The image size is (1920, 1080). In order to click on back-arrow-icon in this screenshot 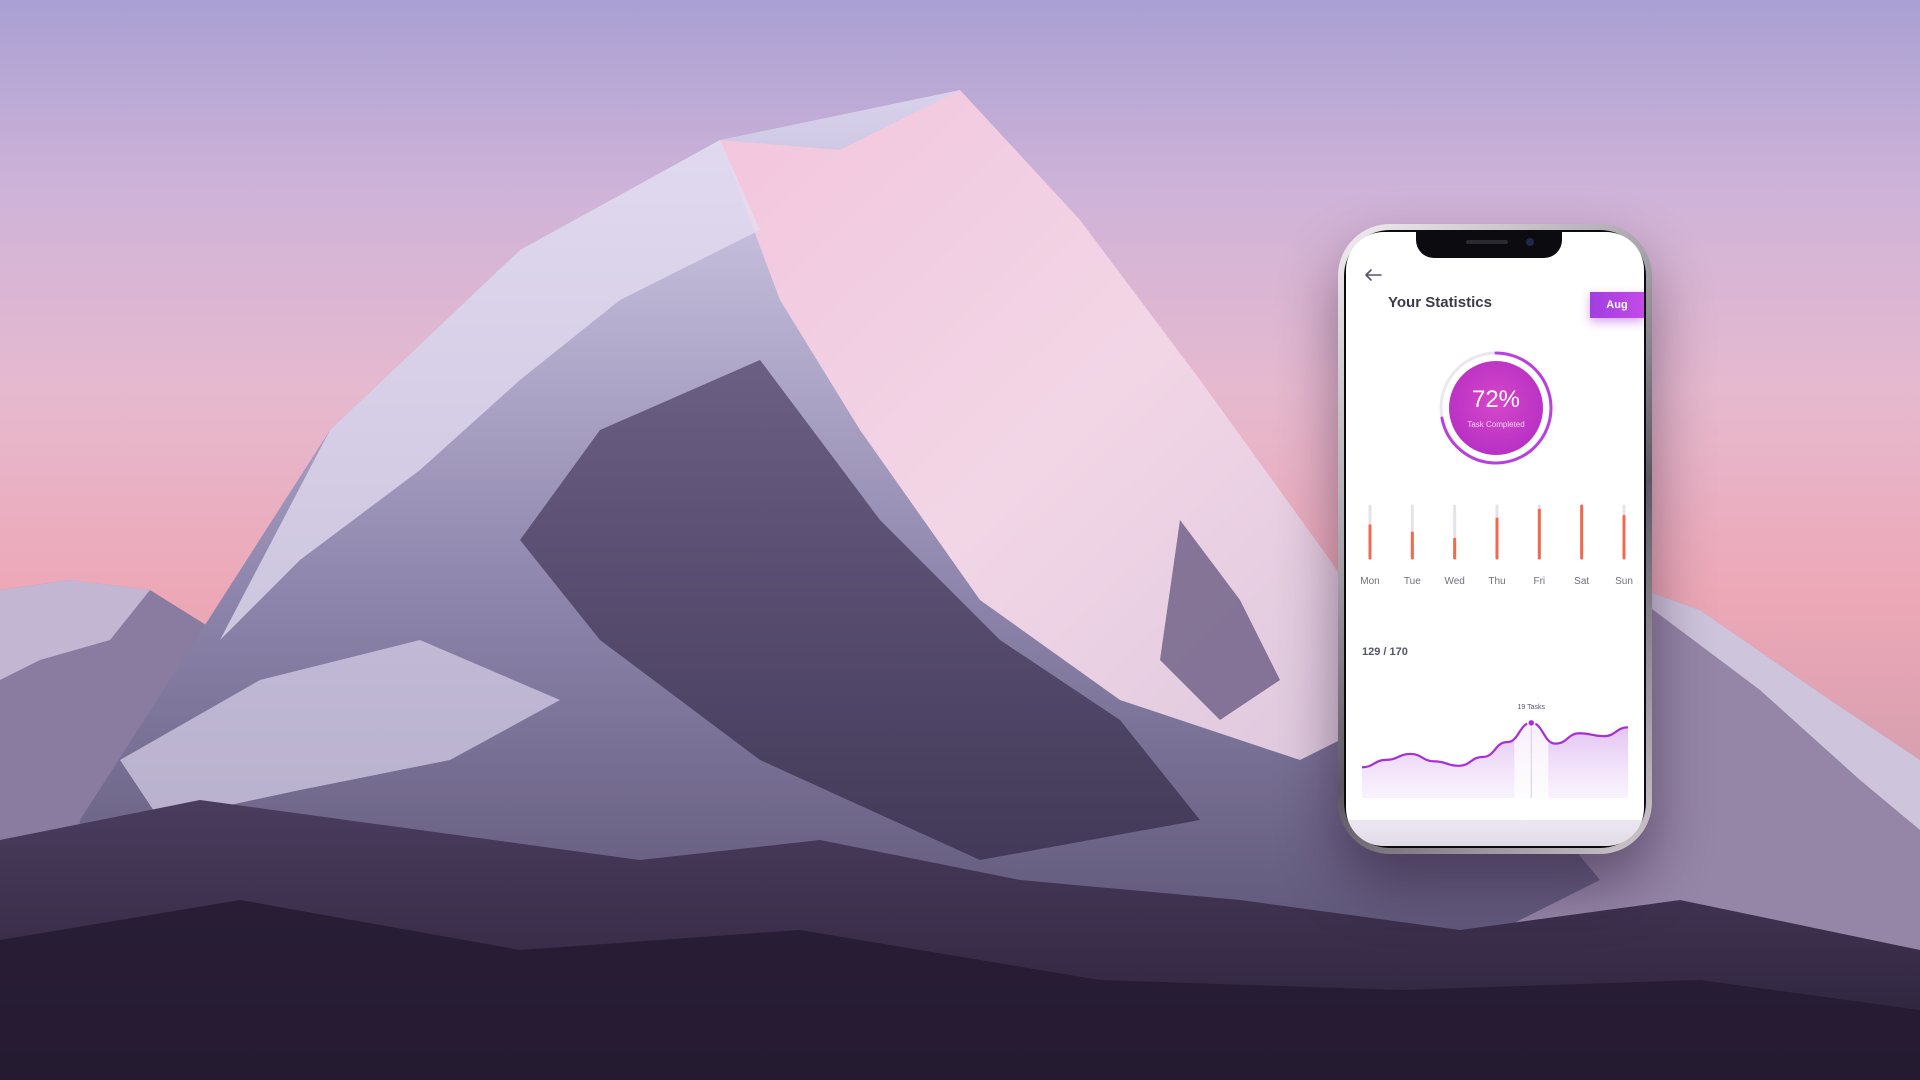, I will do `click(1373, 275)`.